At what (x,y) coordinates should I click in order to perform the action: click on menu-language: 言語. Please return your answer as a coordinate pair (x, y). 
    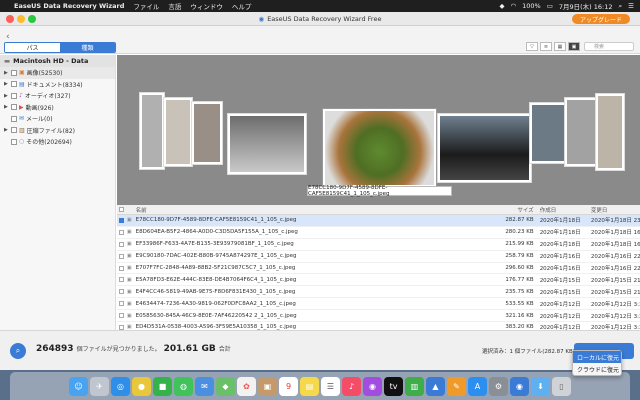
    Looking at the image, I should click on (174, 6).